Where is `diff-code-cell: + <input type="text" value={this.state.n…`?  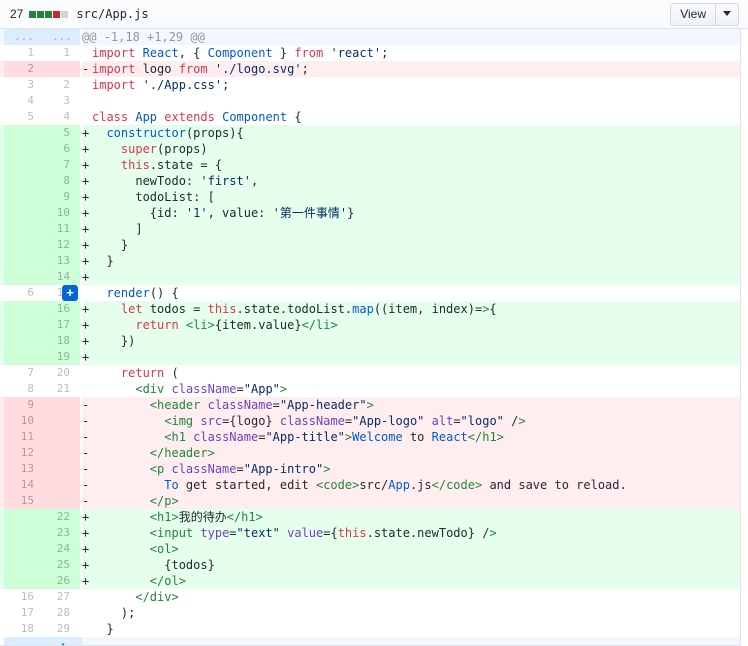
diff-code-cell: + <input type="text" value={this.state.n… is located at coordinates (411, 533).